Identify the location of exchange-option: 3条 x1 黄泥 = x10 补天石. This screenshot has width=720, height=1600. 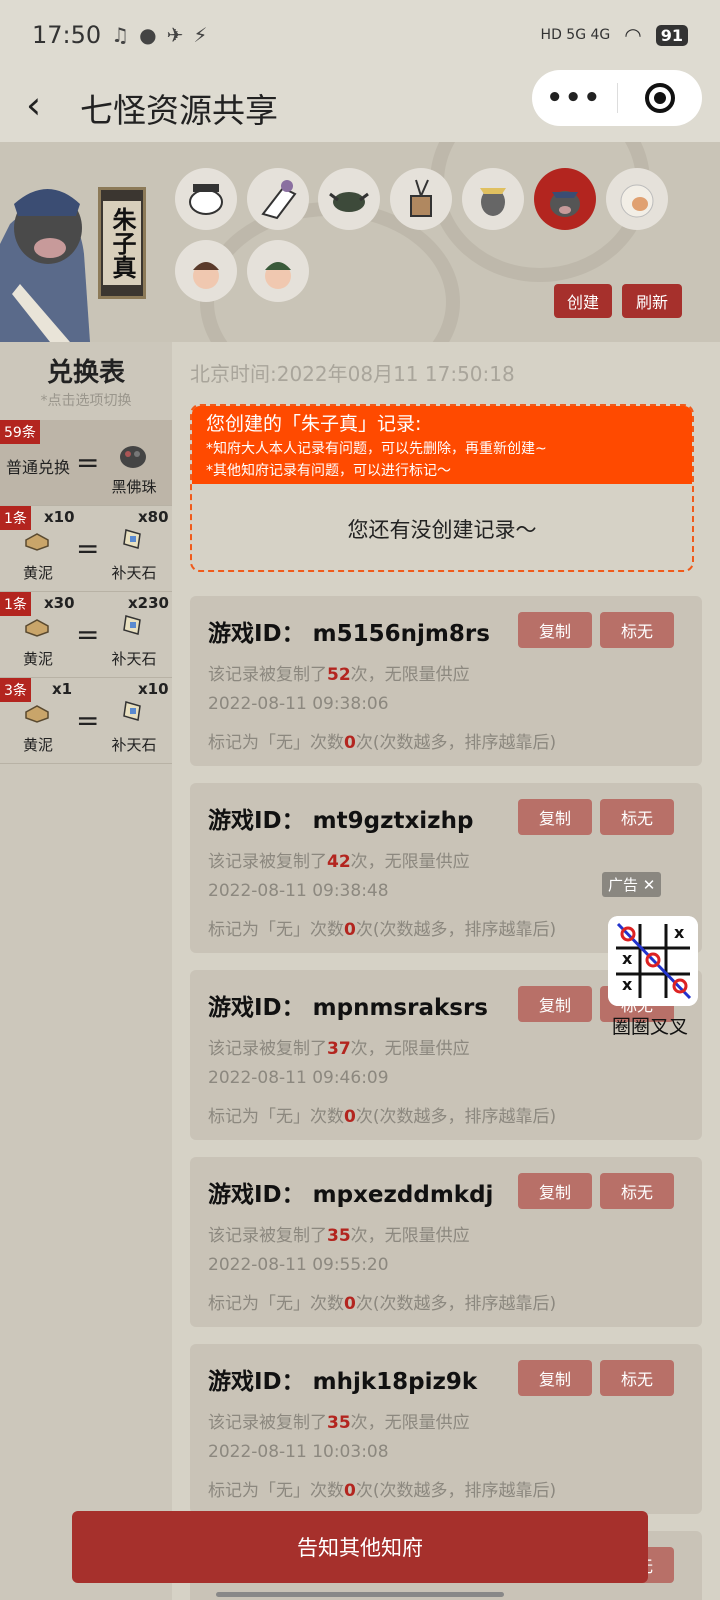
(86, 721).